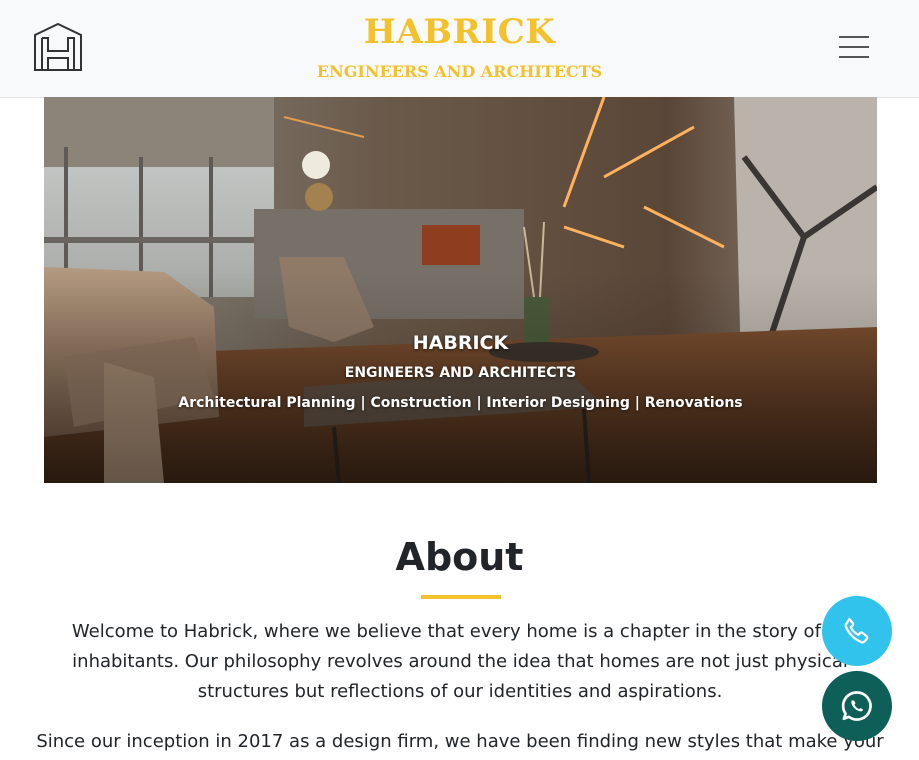  I want to click on site-header: HABRICK ENGINEERS AND ARCHITECTS, so click(459, 49).